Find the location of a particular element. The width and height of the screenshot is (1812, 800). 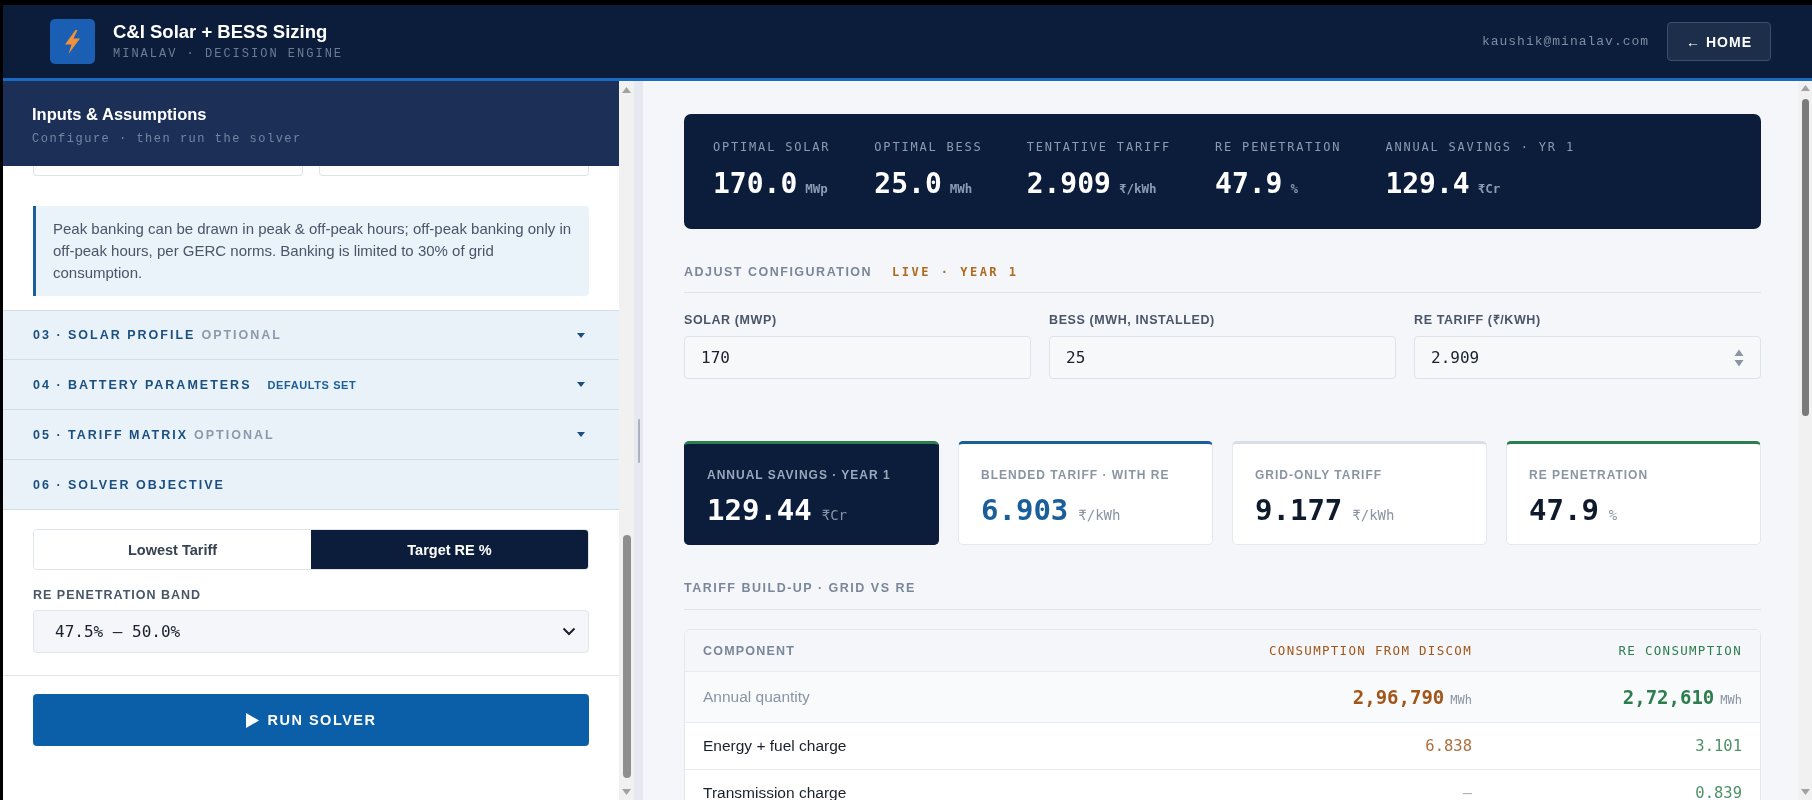

band-select: 47.5% – 50.0% is located at coordinates (311, 631).